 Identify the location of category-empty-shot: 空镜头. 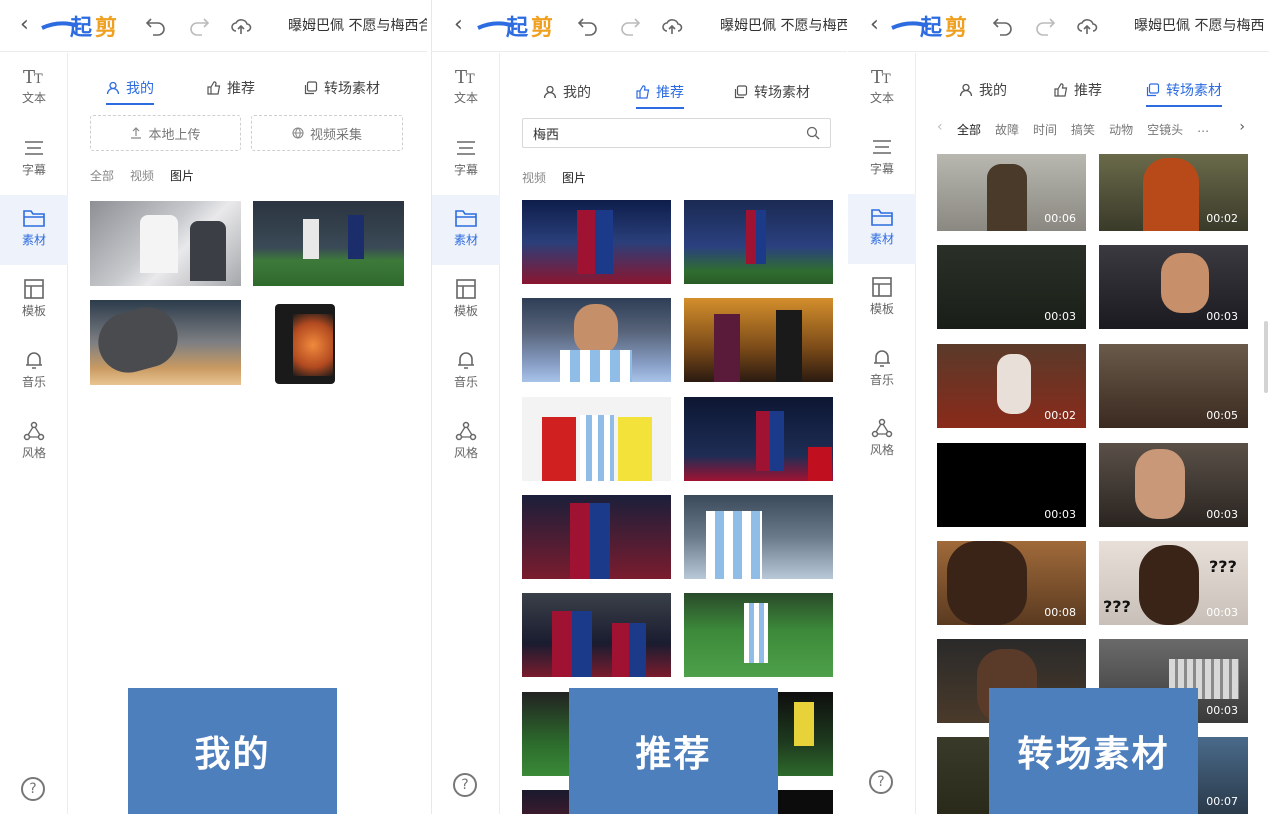
(1165, 129).